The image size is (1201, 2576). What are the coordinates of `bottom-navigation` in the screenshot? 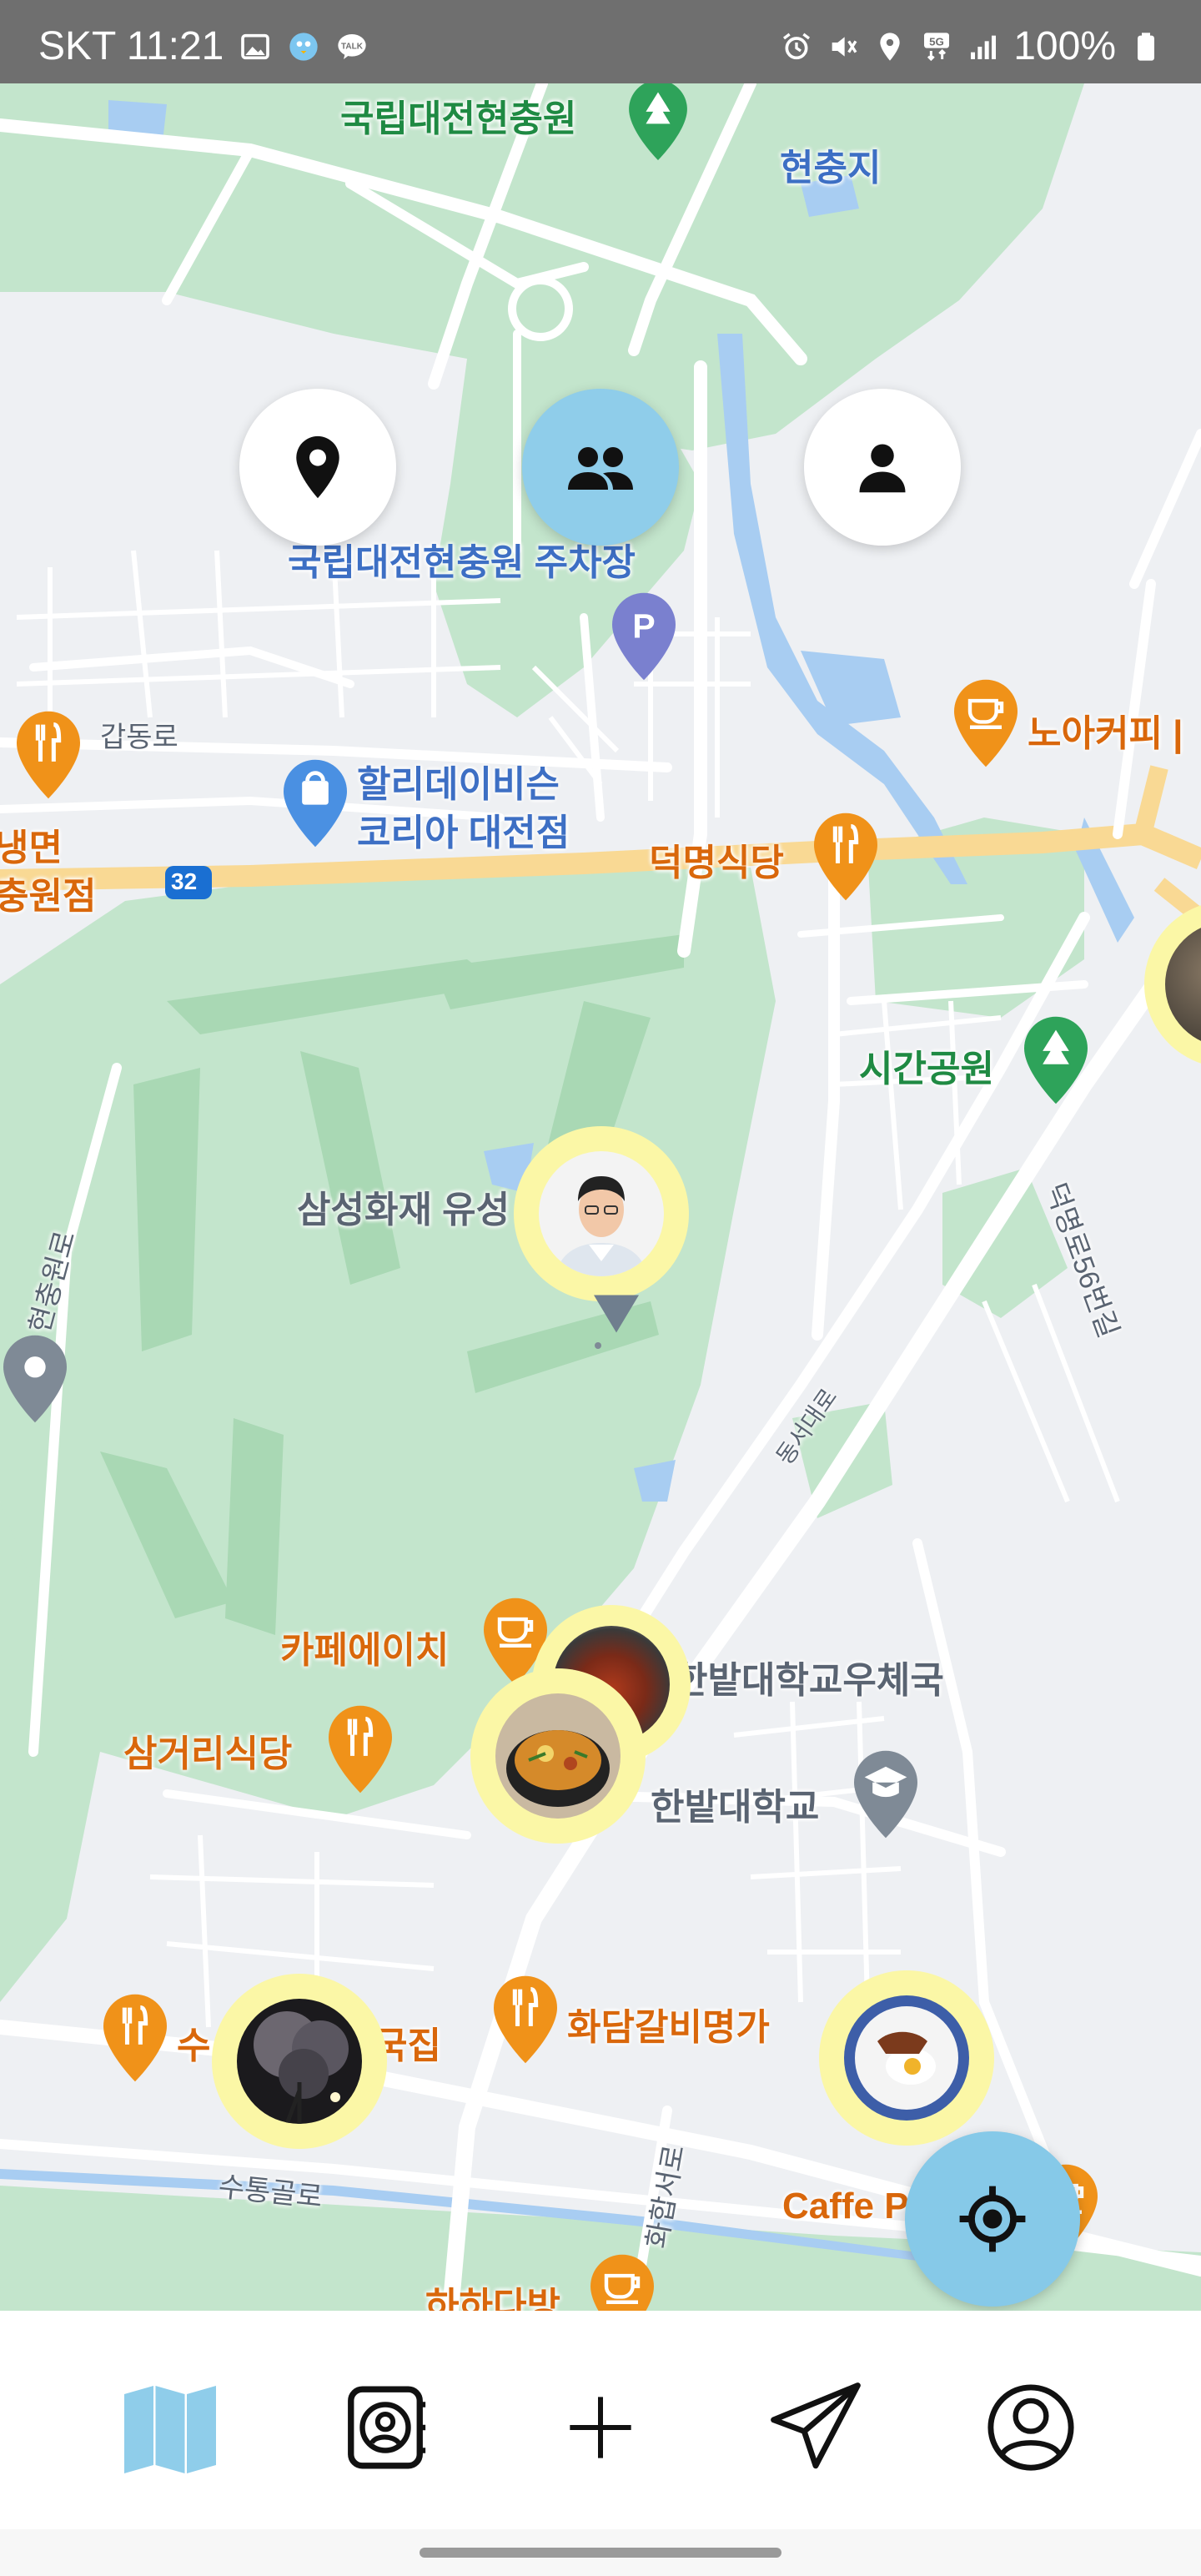 It's located at (601, 2420).